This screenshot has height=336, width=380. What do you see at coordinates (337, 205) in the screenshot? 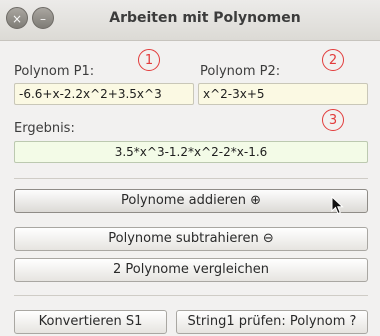
I see `mouse-pointer-icon` at bounding box center [337, 205].